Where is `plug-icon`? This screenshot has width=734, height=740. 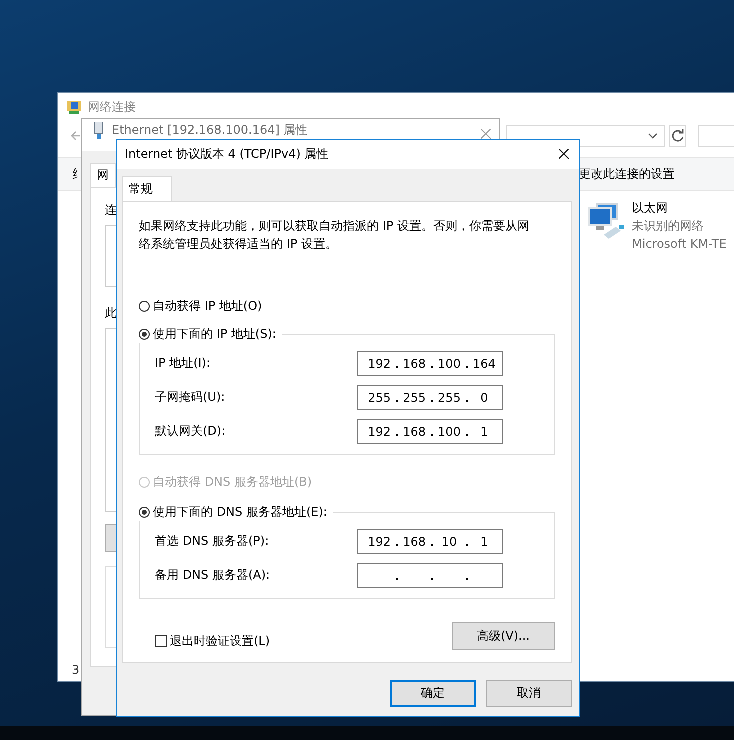
plug-icon is located at coordinates (99, 131).